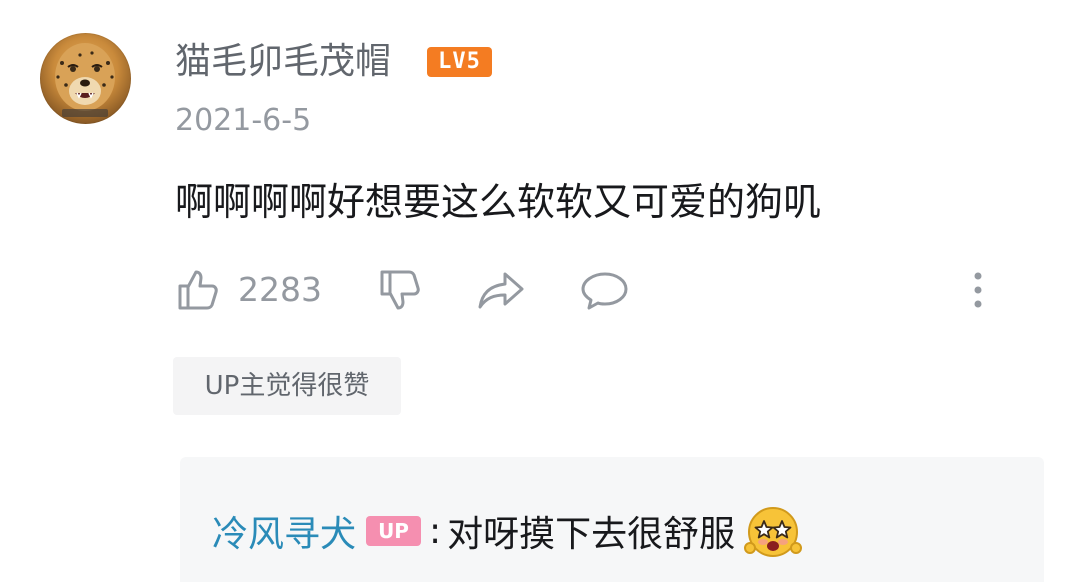 The height and width of the screenshot is (582, 1080). Describe the element at coordinates (498, 202) in the screenshot. I see `comment-text: 啊啊啊啊好想要这么软软又可爱的狗叽` at that location.